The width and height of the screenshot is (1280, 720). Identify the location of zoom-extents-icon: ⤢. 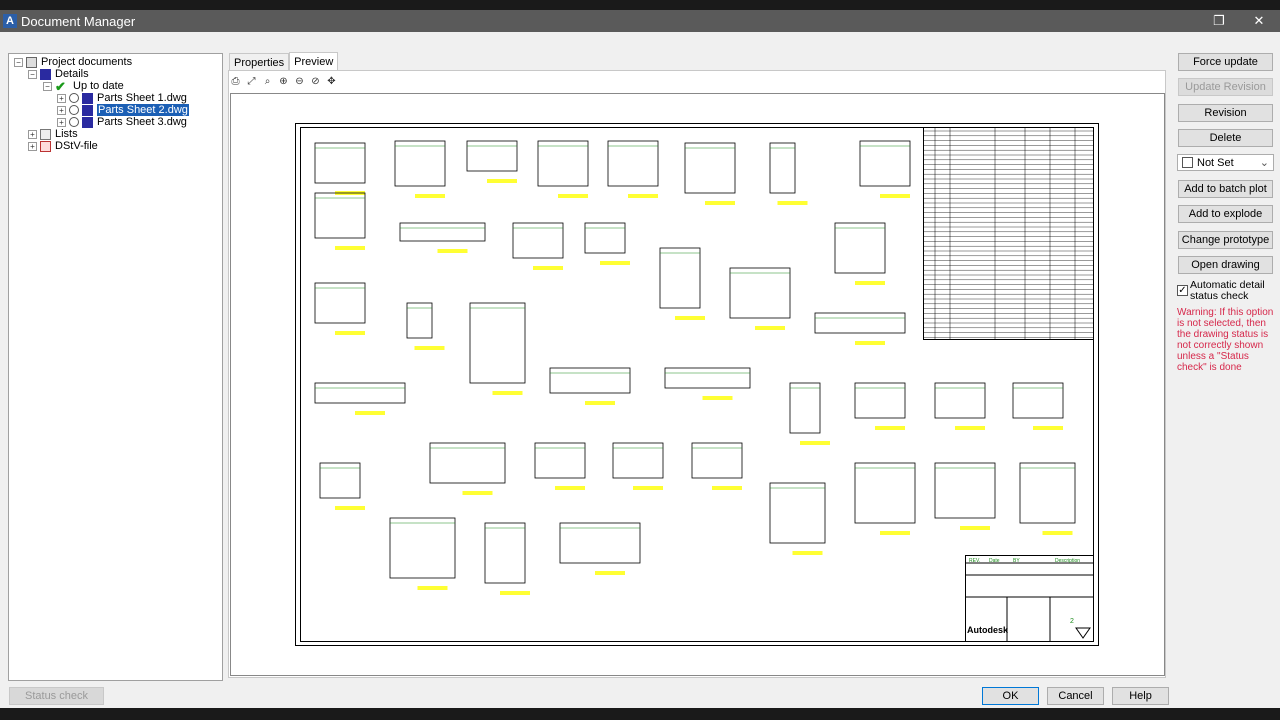
(251, 81).